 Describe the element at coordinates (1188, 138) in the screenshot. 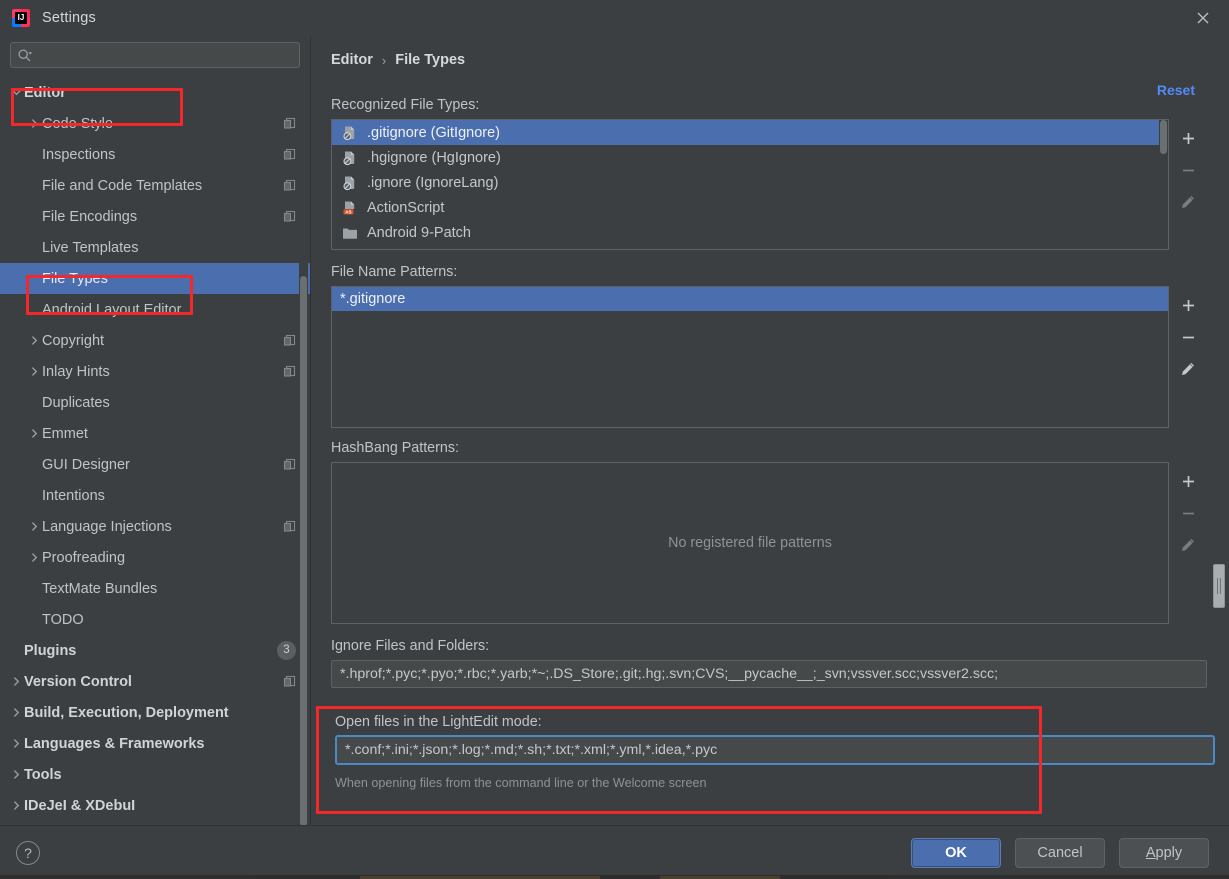

I see `add-file-type-button` at that location.